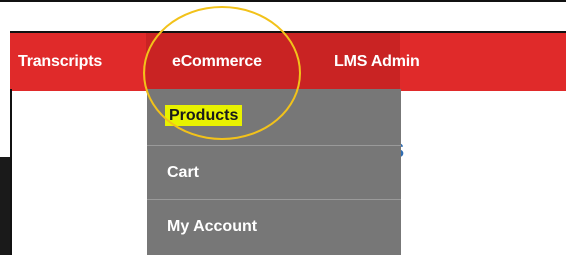 The image size is (566, 255). Describe the element at coordinates (11, 172) in the screenshot. I see `page-border-left` at that location.